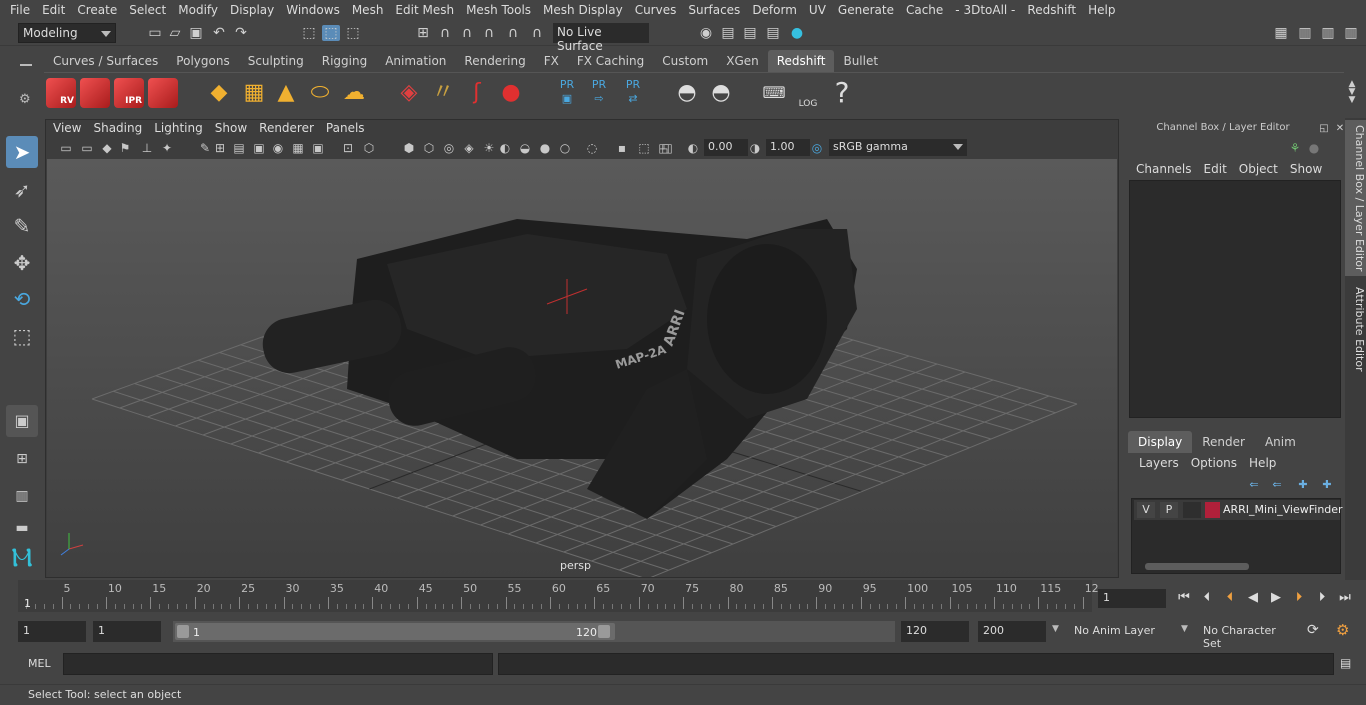  What do you see at coordinates (1303, 485) in the screenshot?
I see `new-layer-icon: ✚` at bounding box center [1303, 485].